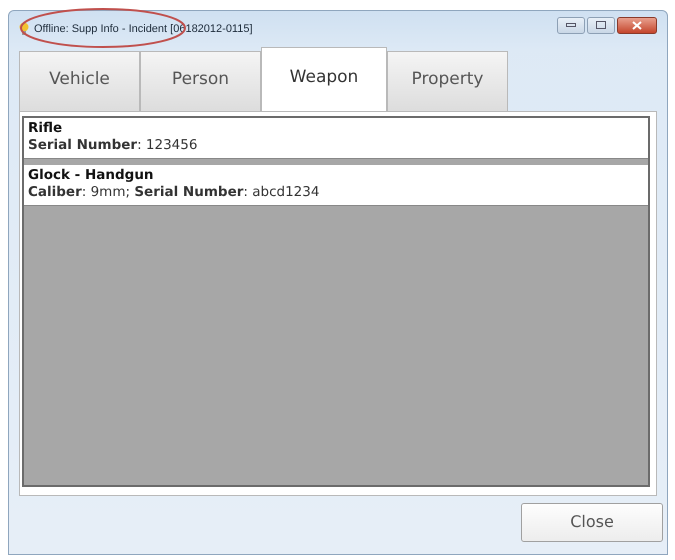 This screenshot has height=560, width=675. Describe the element at coordinates (24, 29) in the screenshot. I see `bulb-icon` at that location.